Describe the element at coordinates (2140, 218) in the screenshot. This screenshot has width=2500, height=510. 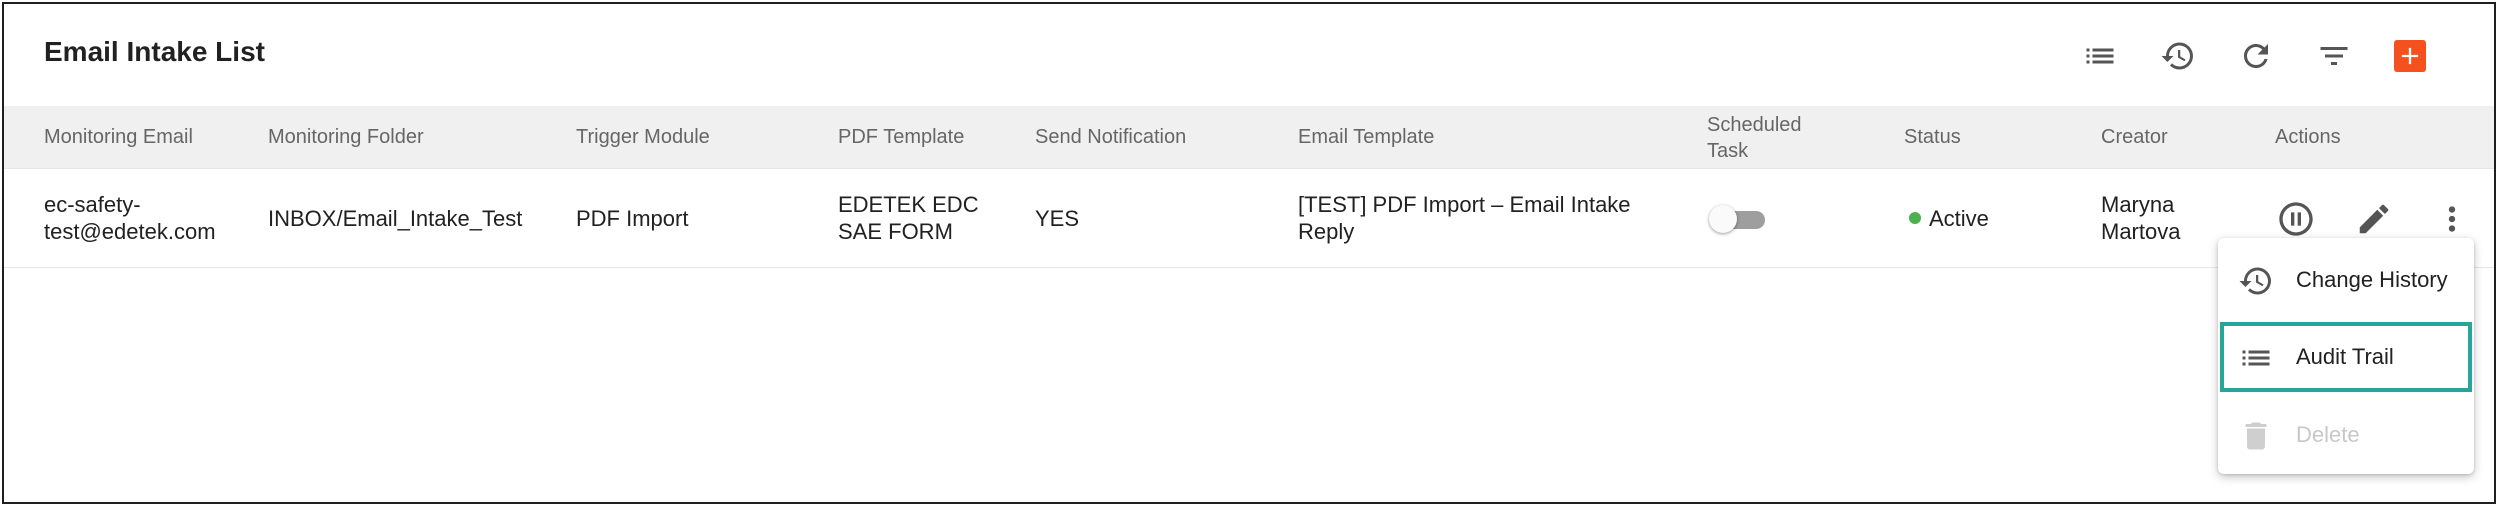
I see `cell-creator: Maryna Martova` at that location.